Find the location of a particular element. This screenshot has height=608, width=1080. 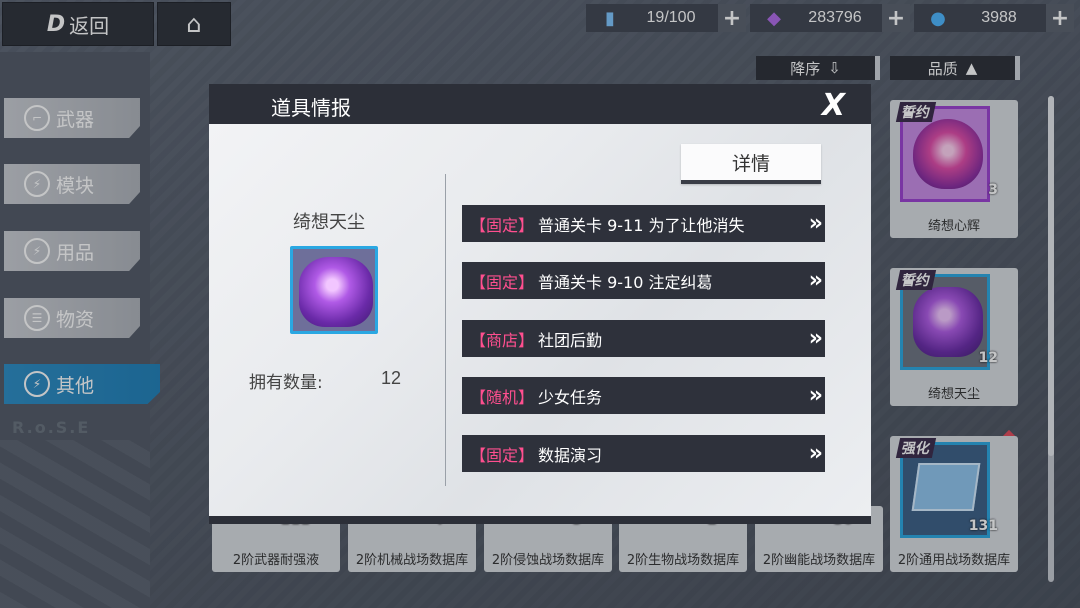

source-row: 【固定】 普通关卡 9-11 为了让他消失 » is located at coordinates (643, 223).